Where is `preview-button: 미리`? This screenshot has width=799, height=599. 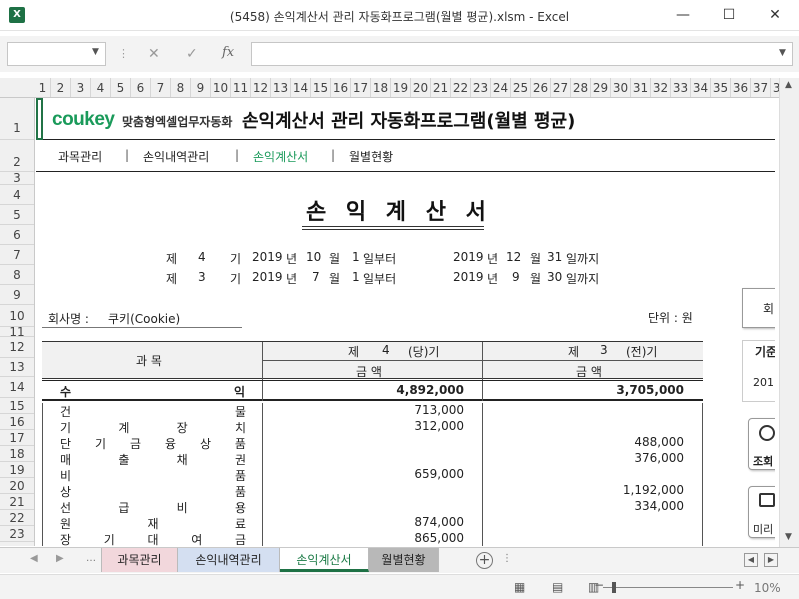 preview-button: 미리 is located at coordinates (761, 512).